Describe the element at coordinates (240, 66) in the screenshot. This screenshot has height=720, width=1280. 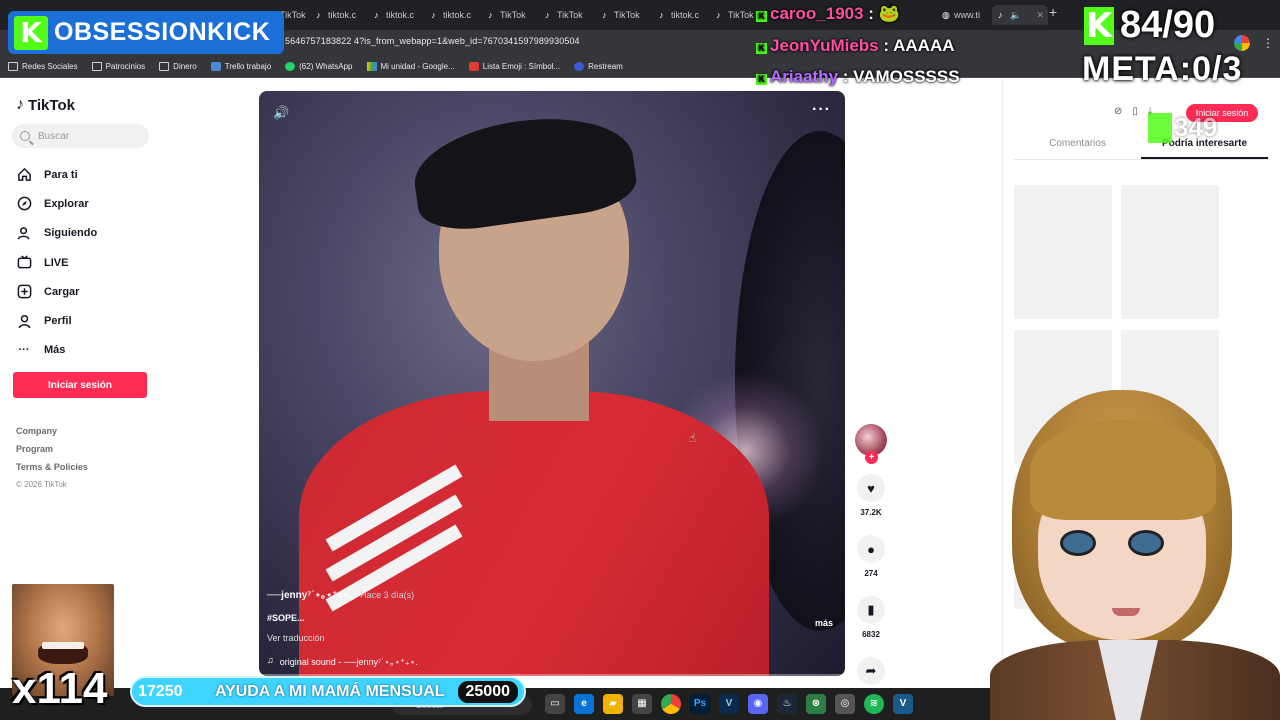
I see `bookmark-item: Trello trabajo` at that location.